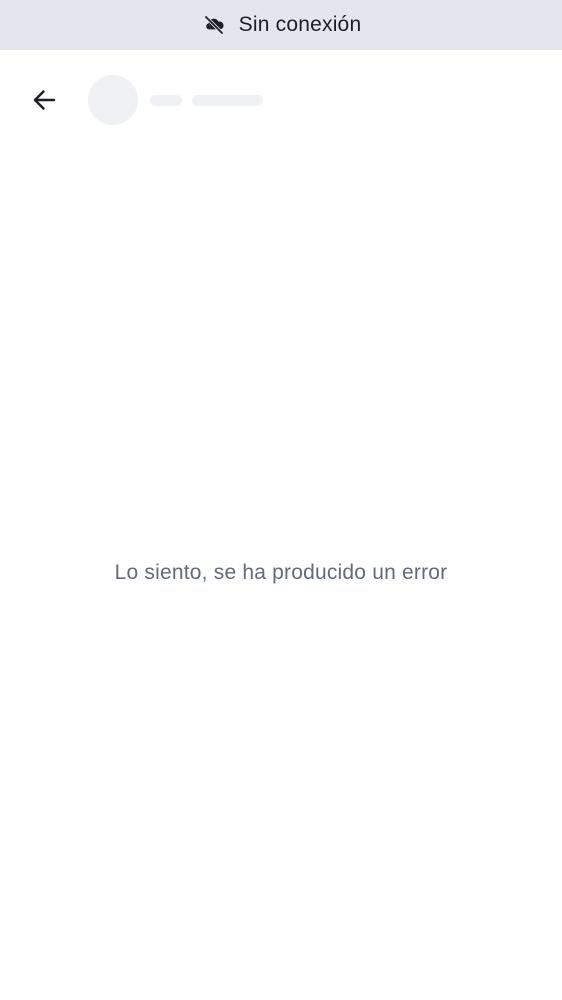 This screenshot has height=1000, width=562. What do you see at coordinates (300, 24) in the screenshot?
I see `offline-status-text: Sin conexión` at bounding box center [300, 24].